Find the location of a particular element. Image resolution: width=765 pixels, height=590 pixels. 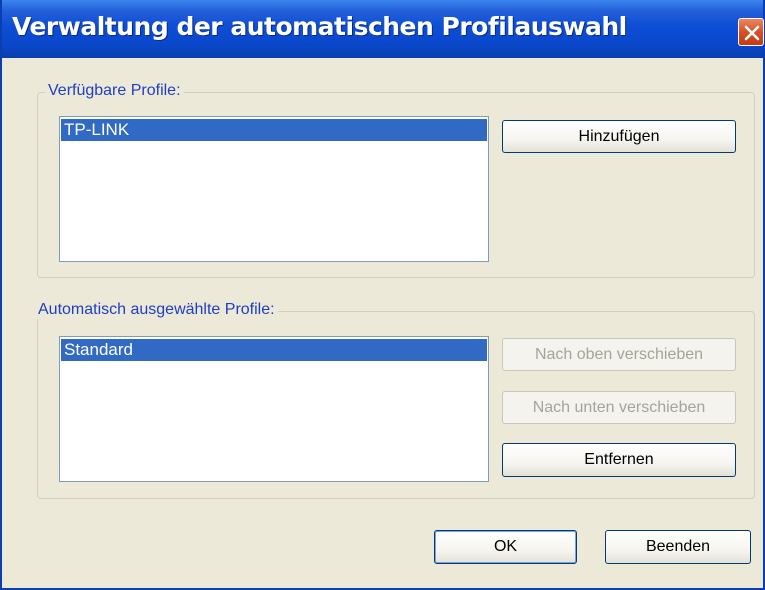

available-profiles-list: TP-LINK is located at coordinates (274, 189).